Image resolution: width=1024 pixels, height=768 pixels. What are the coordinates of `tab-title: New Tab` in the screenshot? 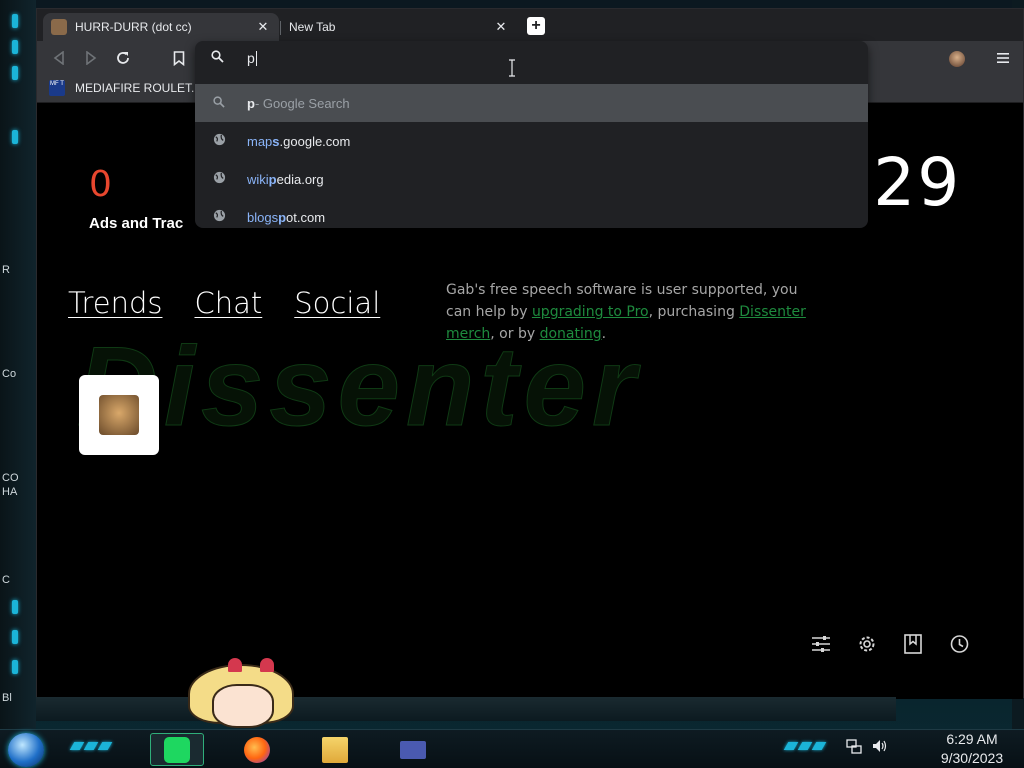 It's located at (312, 27).